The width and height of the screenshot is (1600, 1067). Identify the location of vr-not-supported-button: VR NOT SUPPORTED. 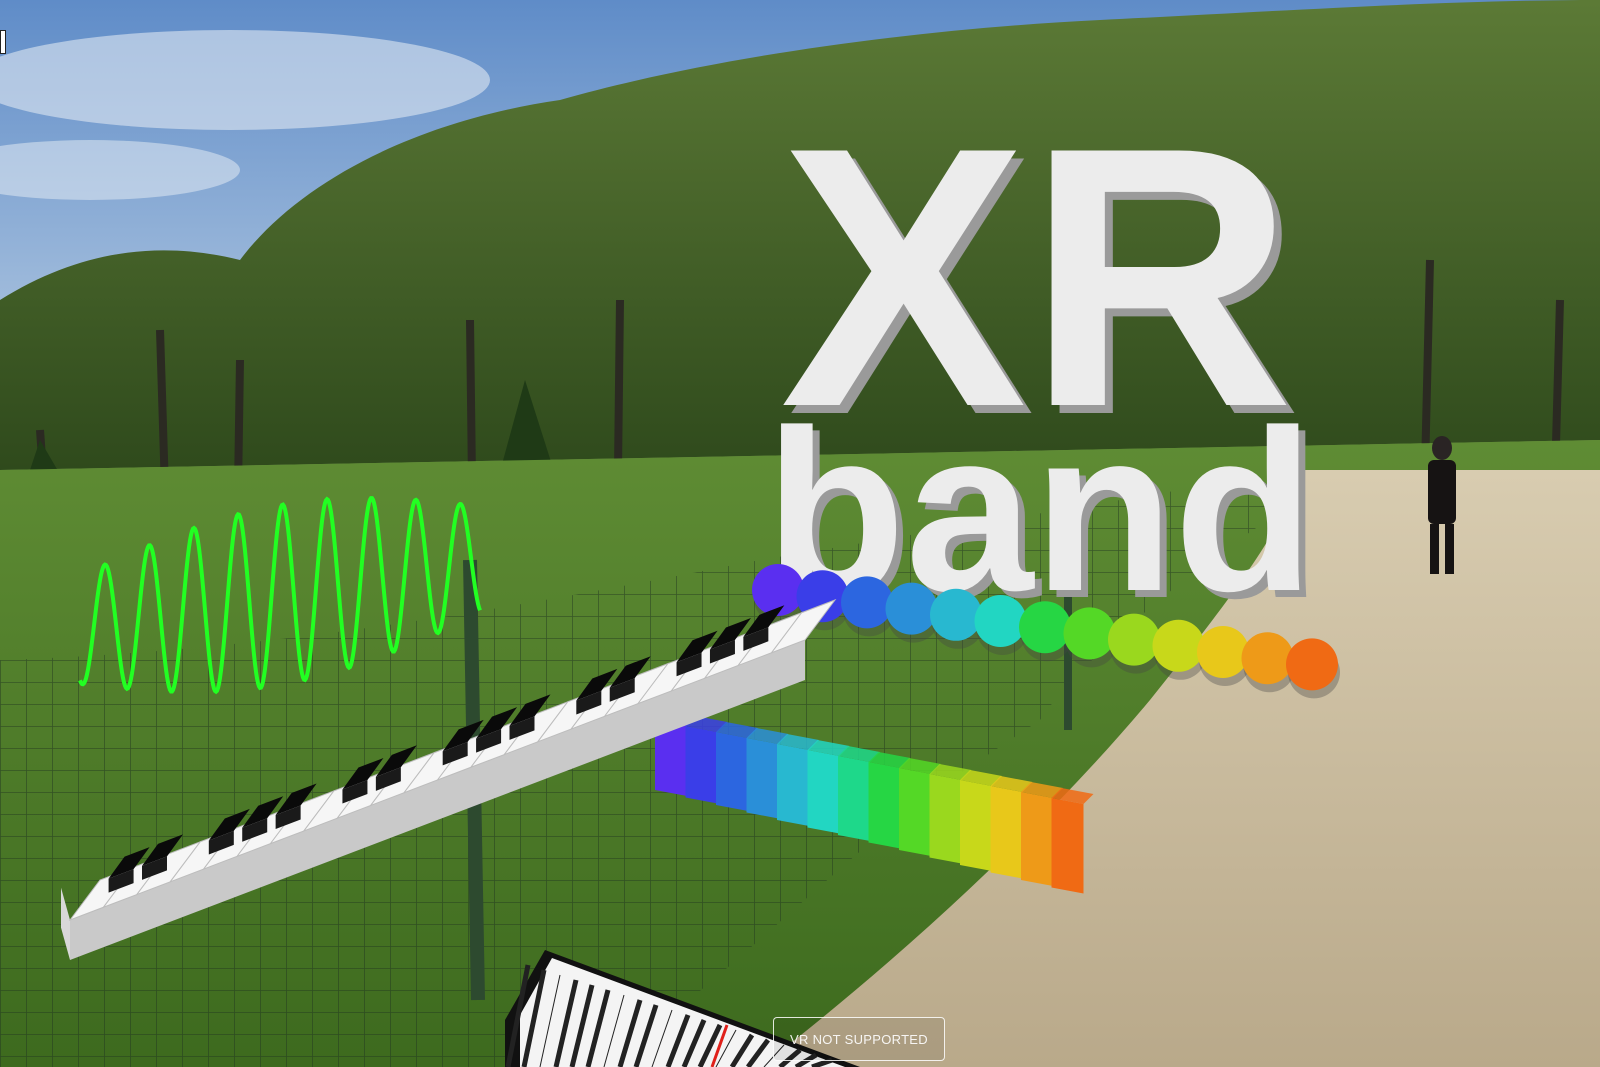
(859, 1039).